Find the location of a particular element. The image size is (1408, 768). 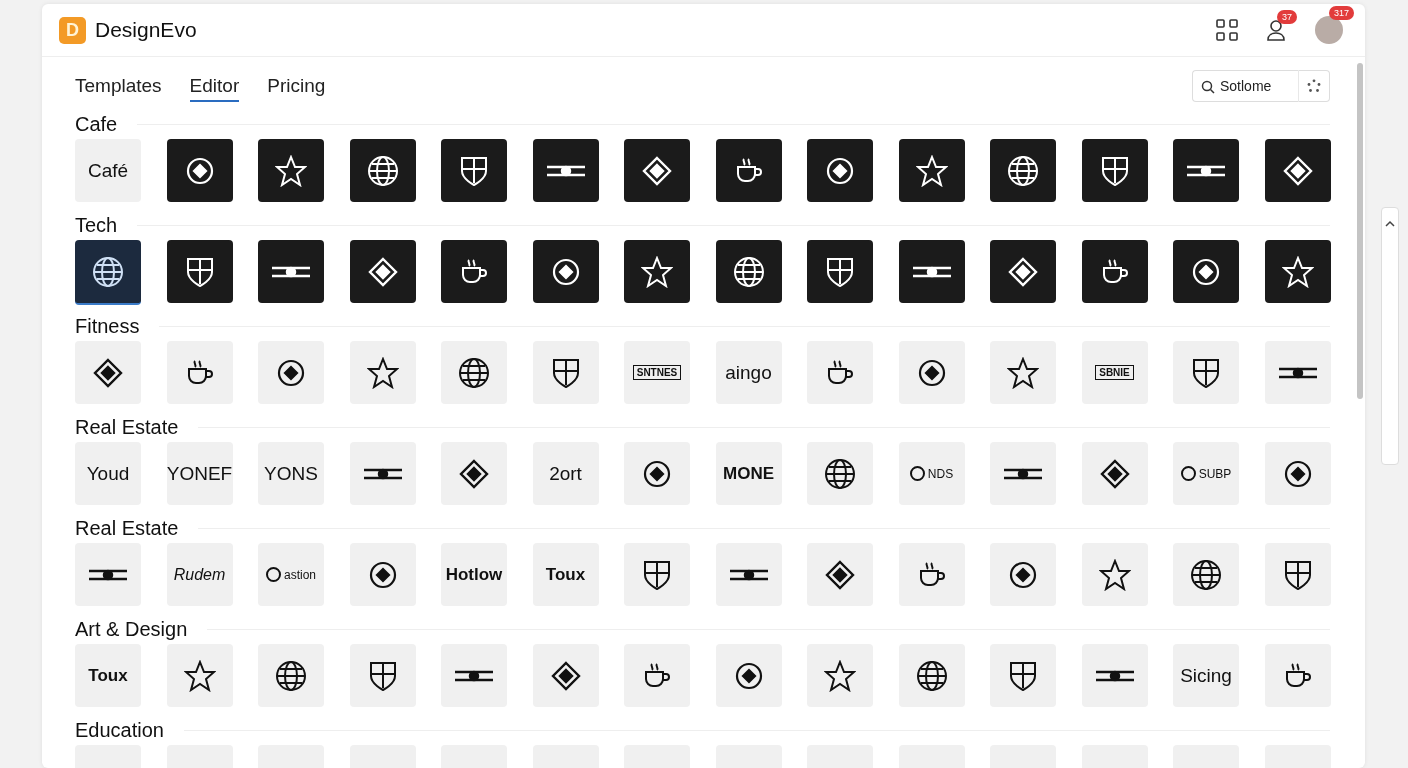

grid-icon is located at coordinates (1227, 30).